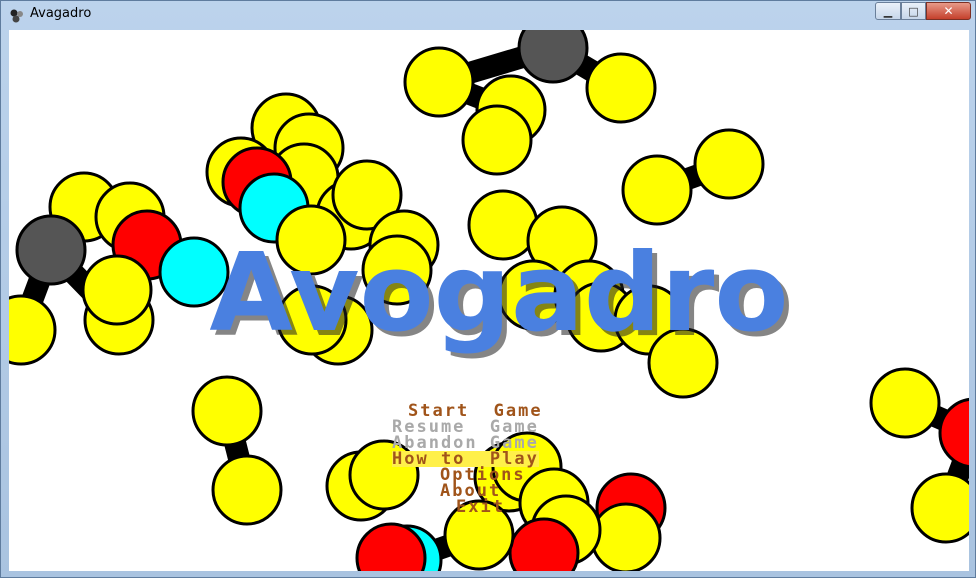 The image size is (976, 578). I want to click on maximize-icon: □, so click(913, 11).